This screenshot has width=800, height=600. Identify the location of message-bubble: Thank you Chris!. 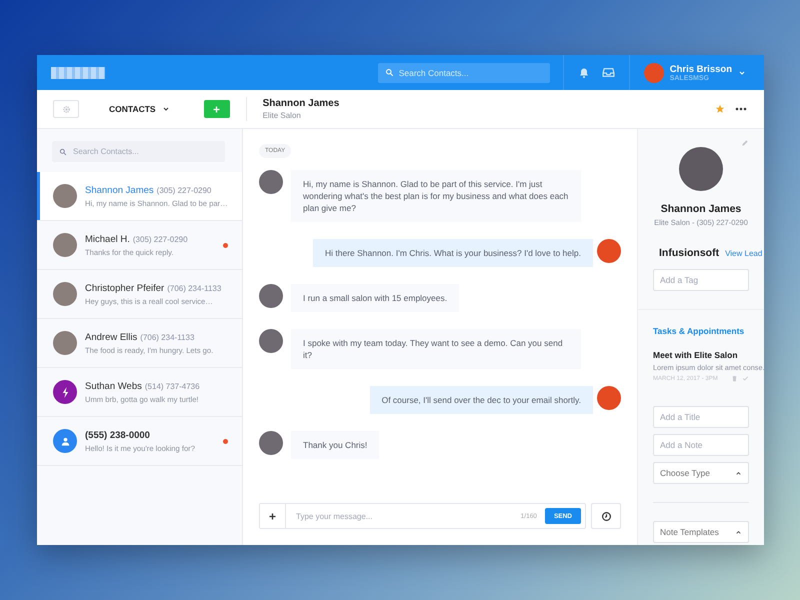
(335, 445).